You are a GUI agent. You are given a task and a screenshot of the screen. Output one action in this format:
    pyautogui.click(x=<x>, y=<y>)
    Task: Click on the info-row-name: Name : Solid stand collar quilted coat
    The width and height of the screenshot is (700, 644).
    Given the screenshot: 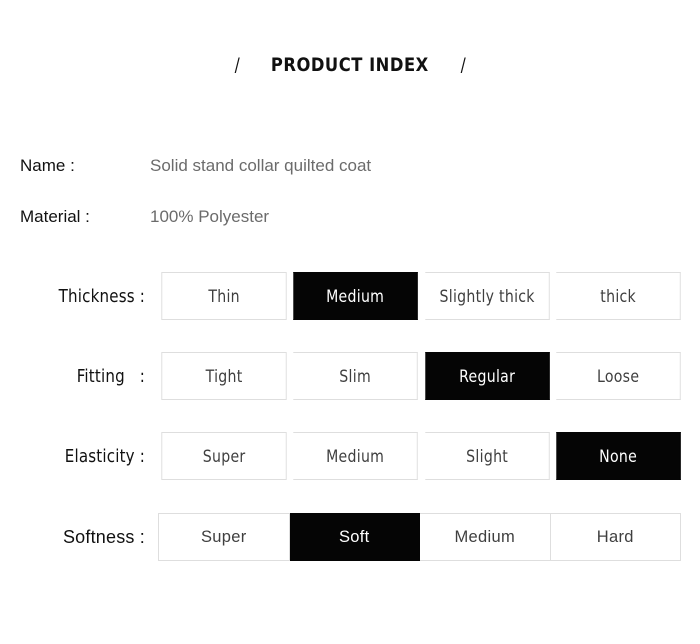 What is the action you would take?
    pyautogui.click(x=350, y=166)
    